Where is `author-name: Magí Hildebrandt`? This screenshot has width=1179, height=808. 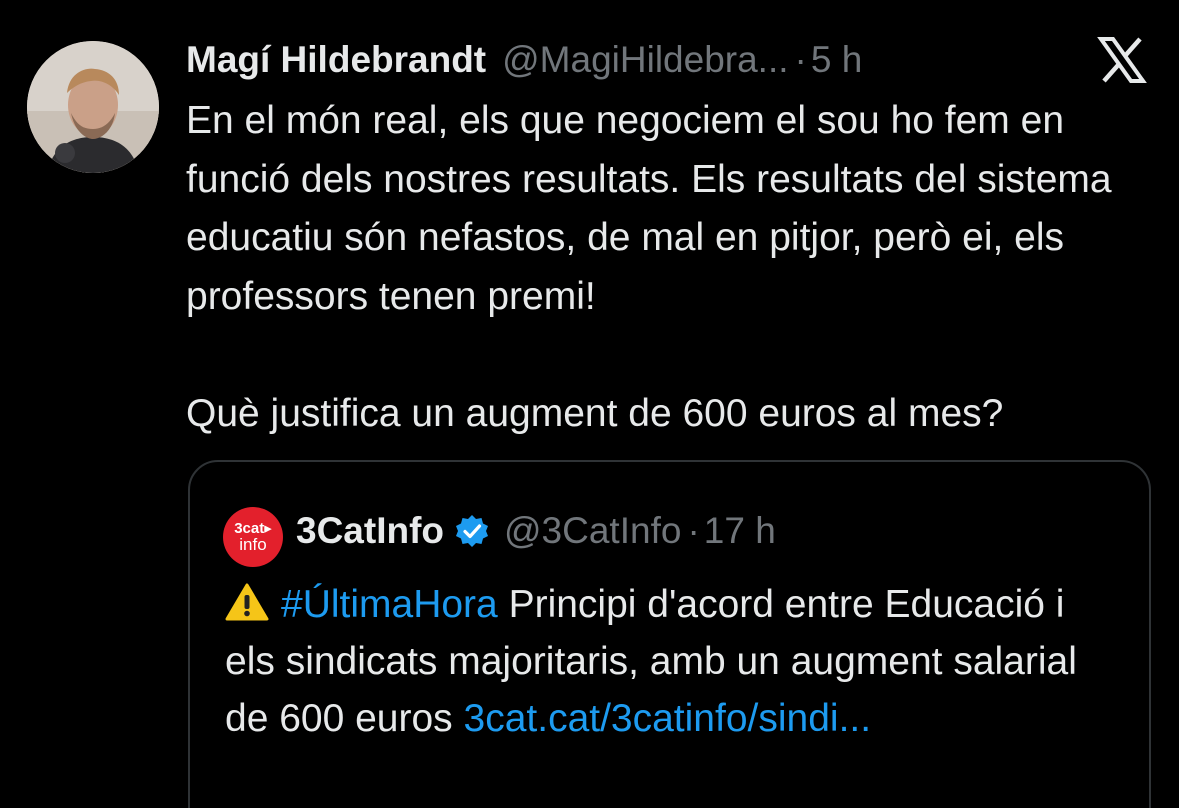
author-name: Magí Hildebrandt is located at coordinates (336, 60).